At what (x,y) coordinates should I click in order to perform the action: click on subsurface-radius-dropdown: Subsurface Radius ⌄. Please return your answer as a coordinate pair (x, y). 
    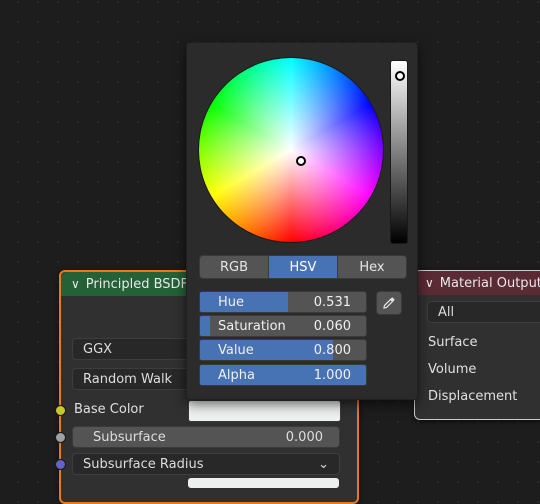
    Looking at the image, I should click on (206, 464).